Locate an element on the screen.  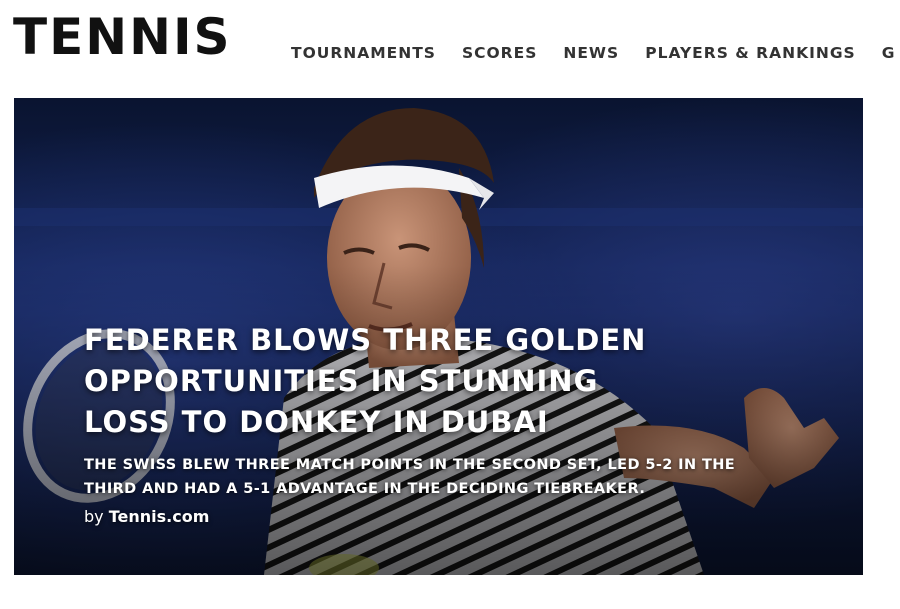
main-nav: TOURNAMENTS SCORES NEWS PLAYERS & RANKINGS G is located at coordinates (595, 53).